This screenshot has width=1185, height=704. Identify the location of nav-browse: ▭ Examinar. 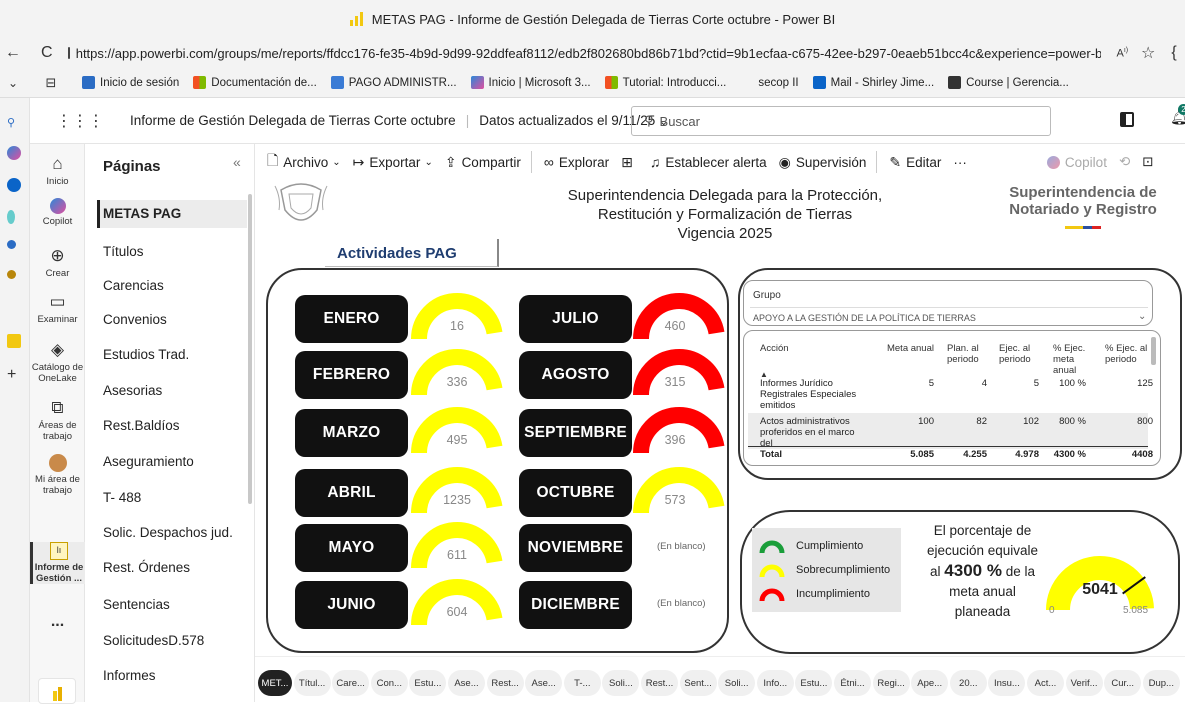
(57, 308).